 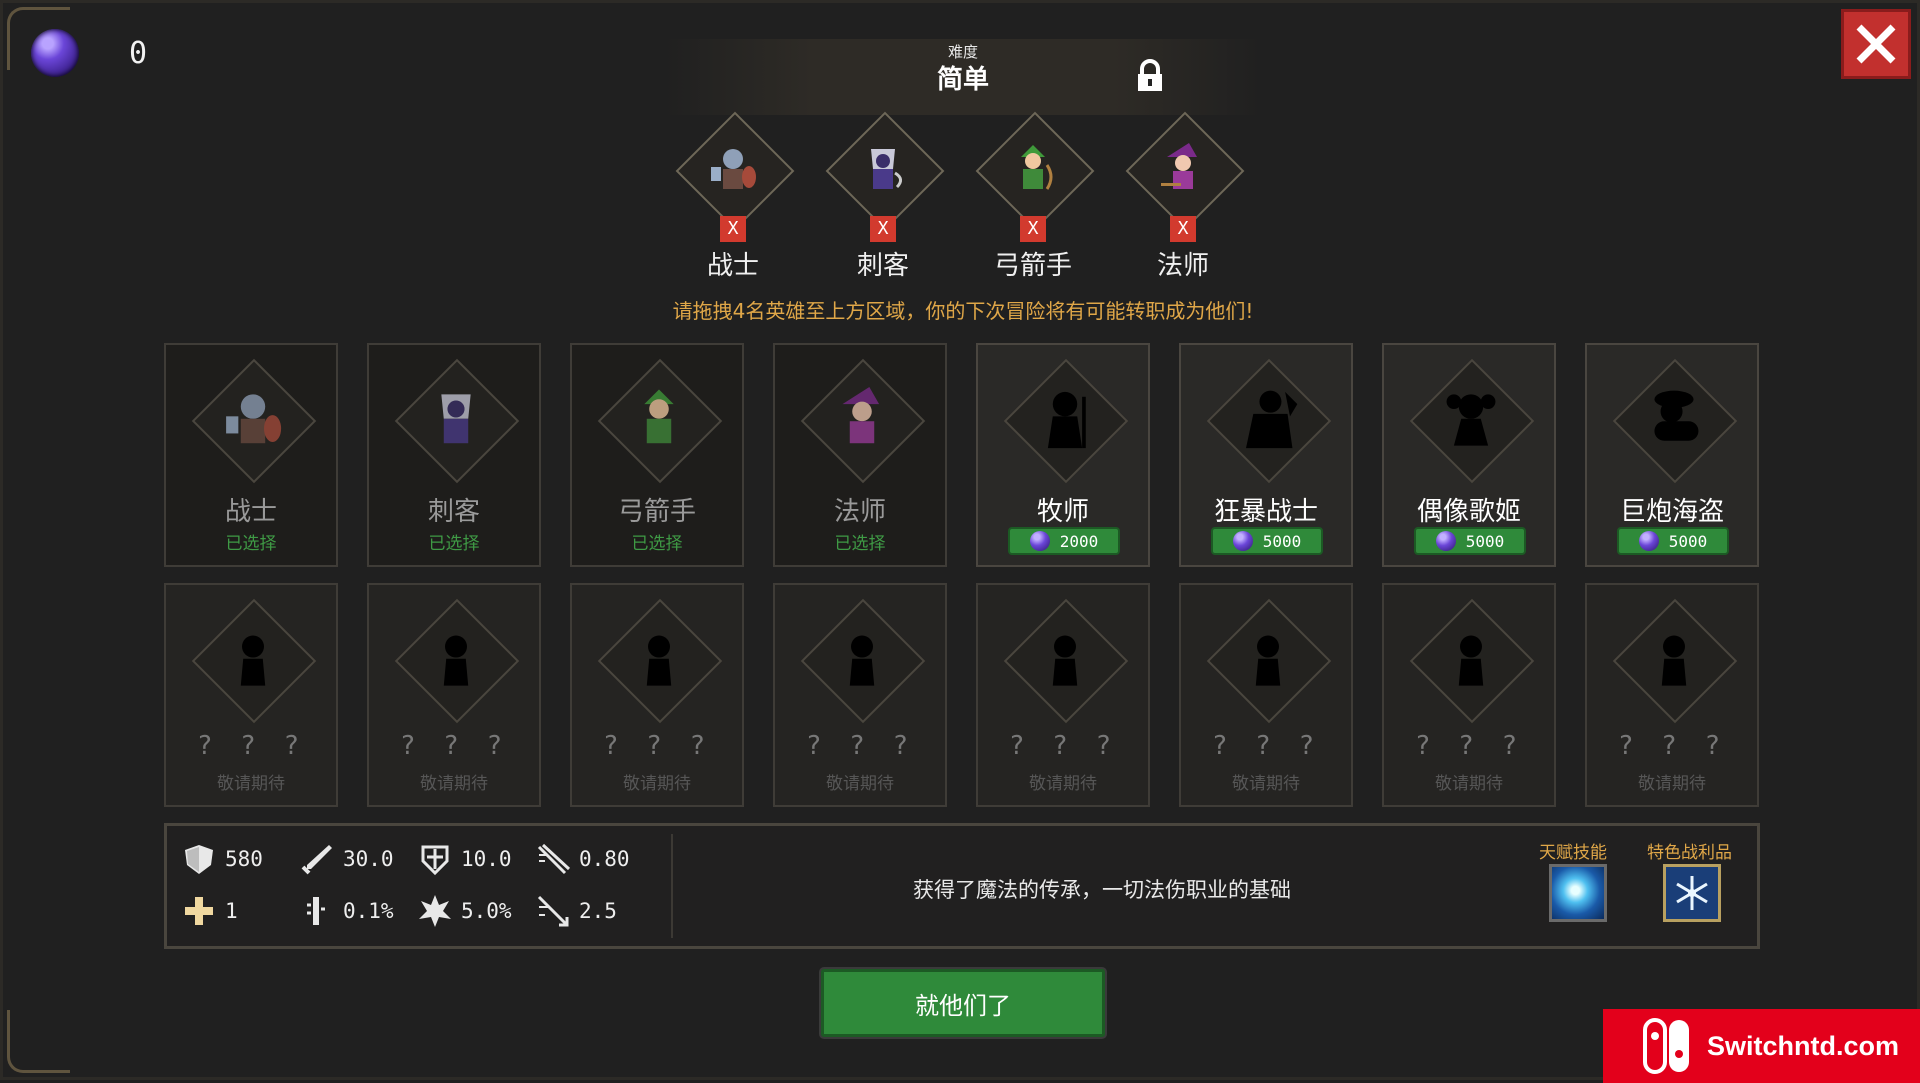 What do you see at coordinates (453, 512) in the screenshot?
I see `hero-name: 刺客` at bounding box center [453, 512].